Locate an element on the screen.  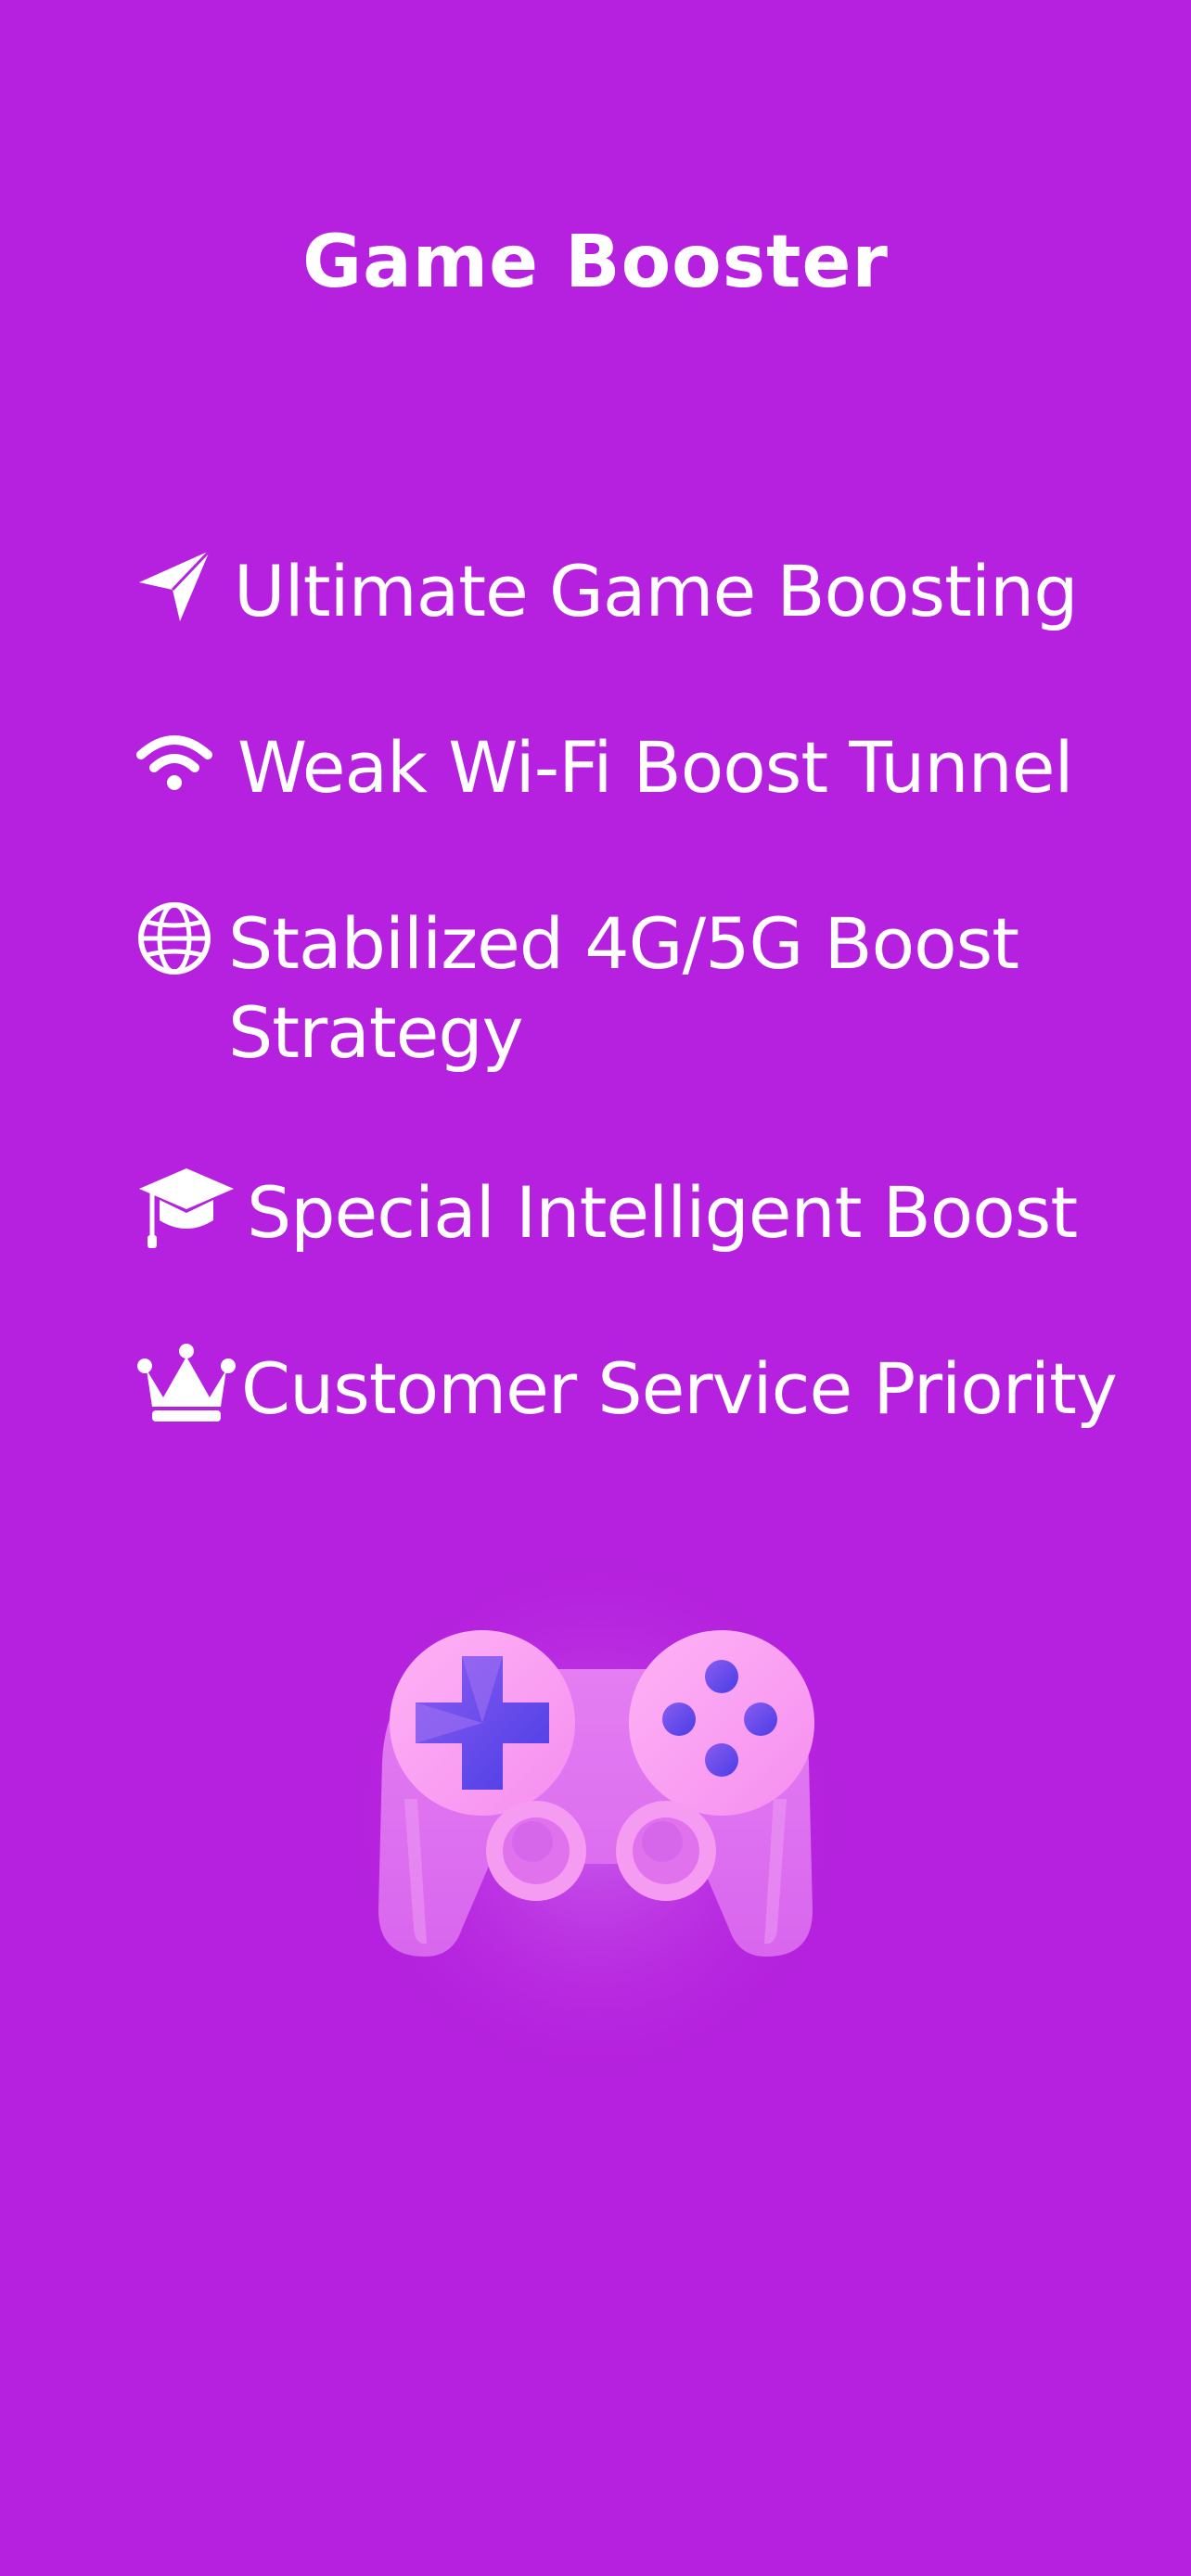
crown-icon is located at coordinates (186, 1383).